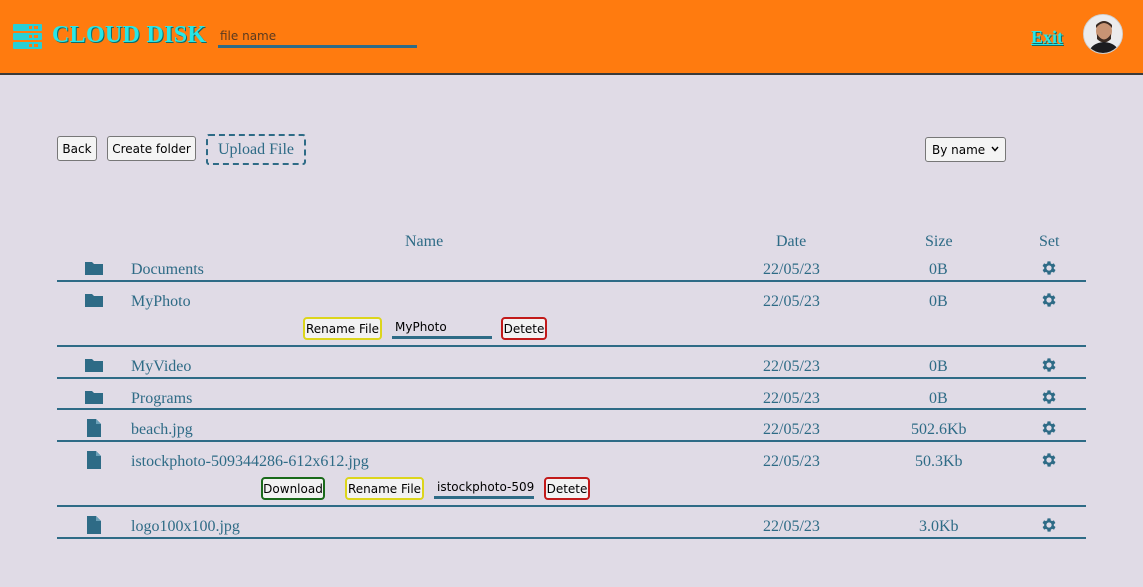 The image size is (1143, 587). What do you see at coordinates (129, 35) in the screenshot?
I see `app-title: CLOUD DISK` at bounding box center [129, 35].